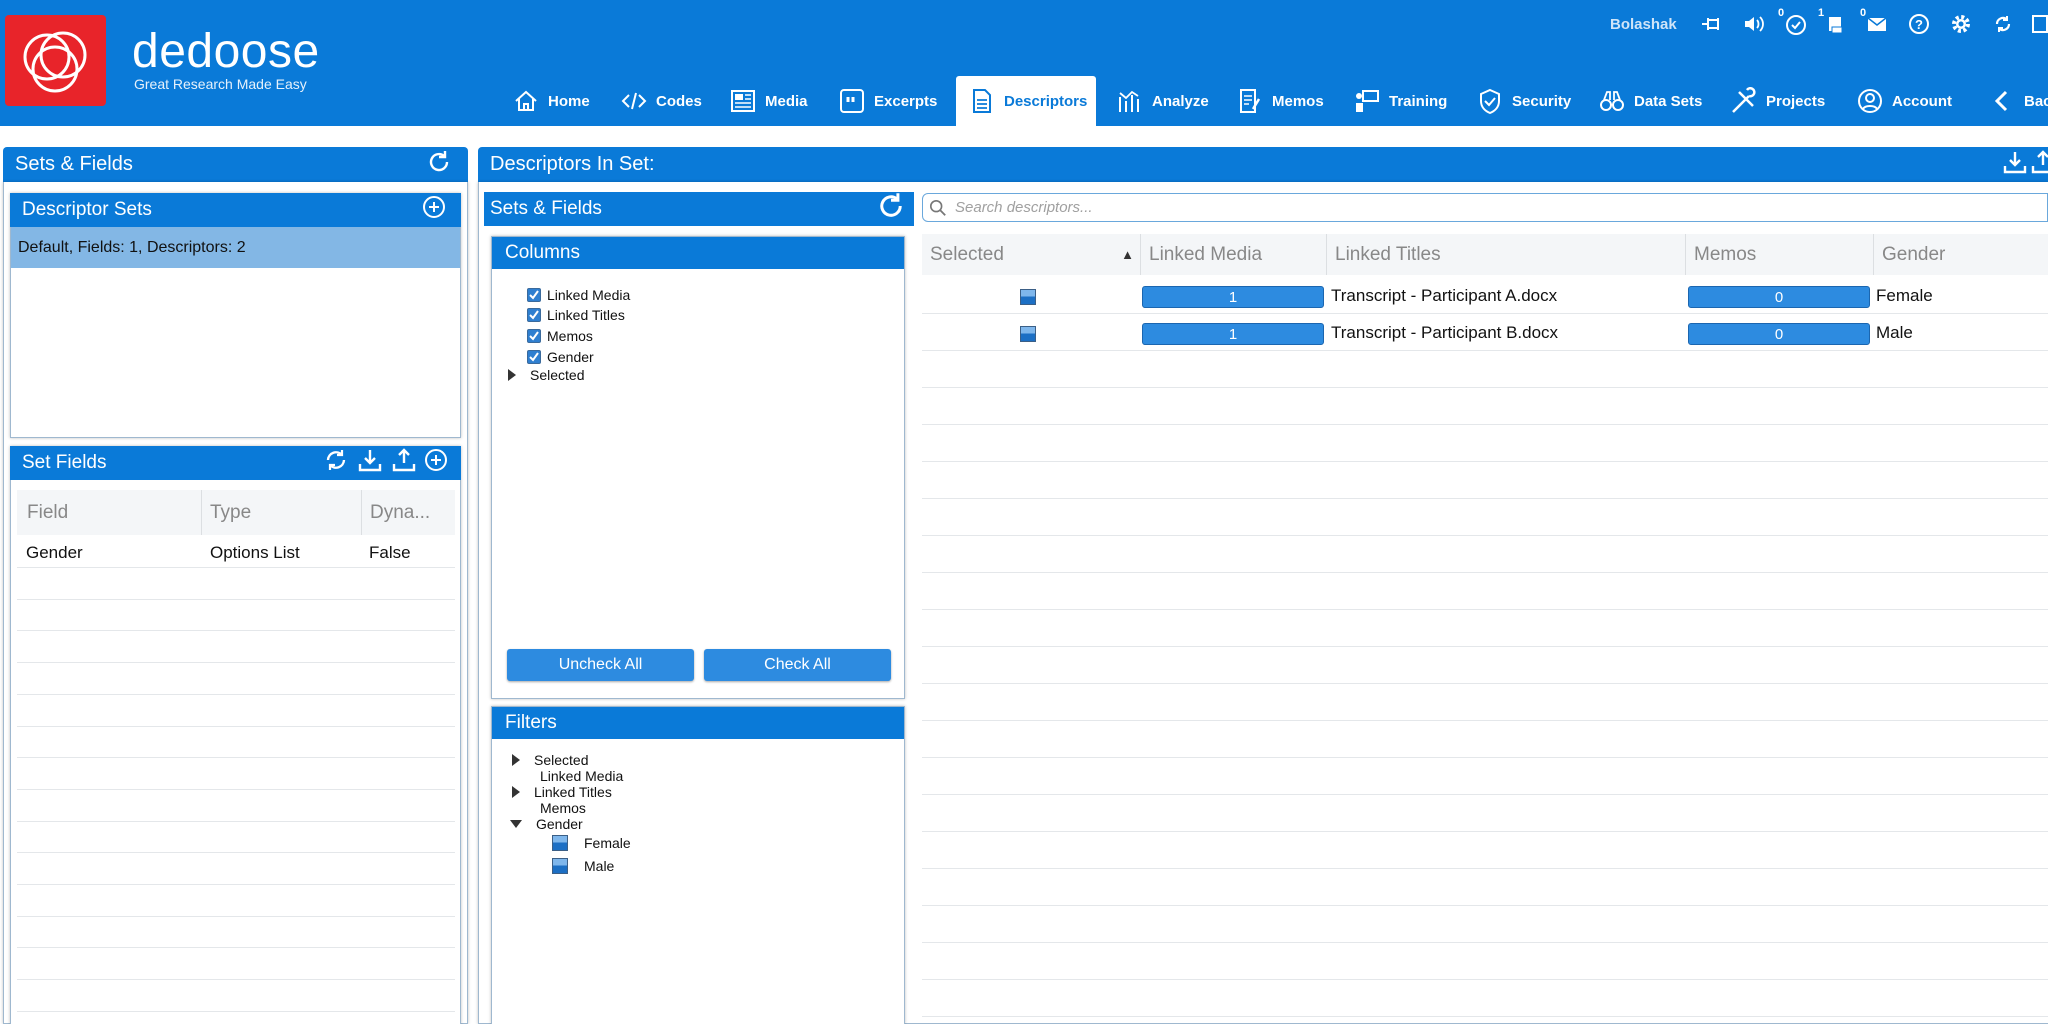 The width and height of the screenshot is (2048, 1024). Describe the element at coordinates (562, 792) in the screenshot. I see `filter-linked-titles: Linked Titles` at that location.